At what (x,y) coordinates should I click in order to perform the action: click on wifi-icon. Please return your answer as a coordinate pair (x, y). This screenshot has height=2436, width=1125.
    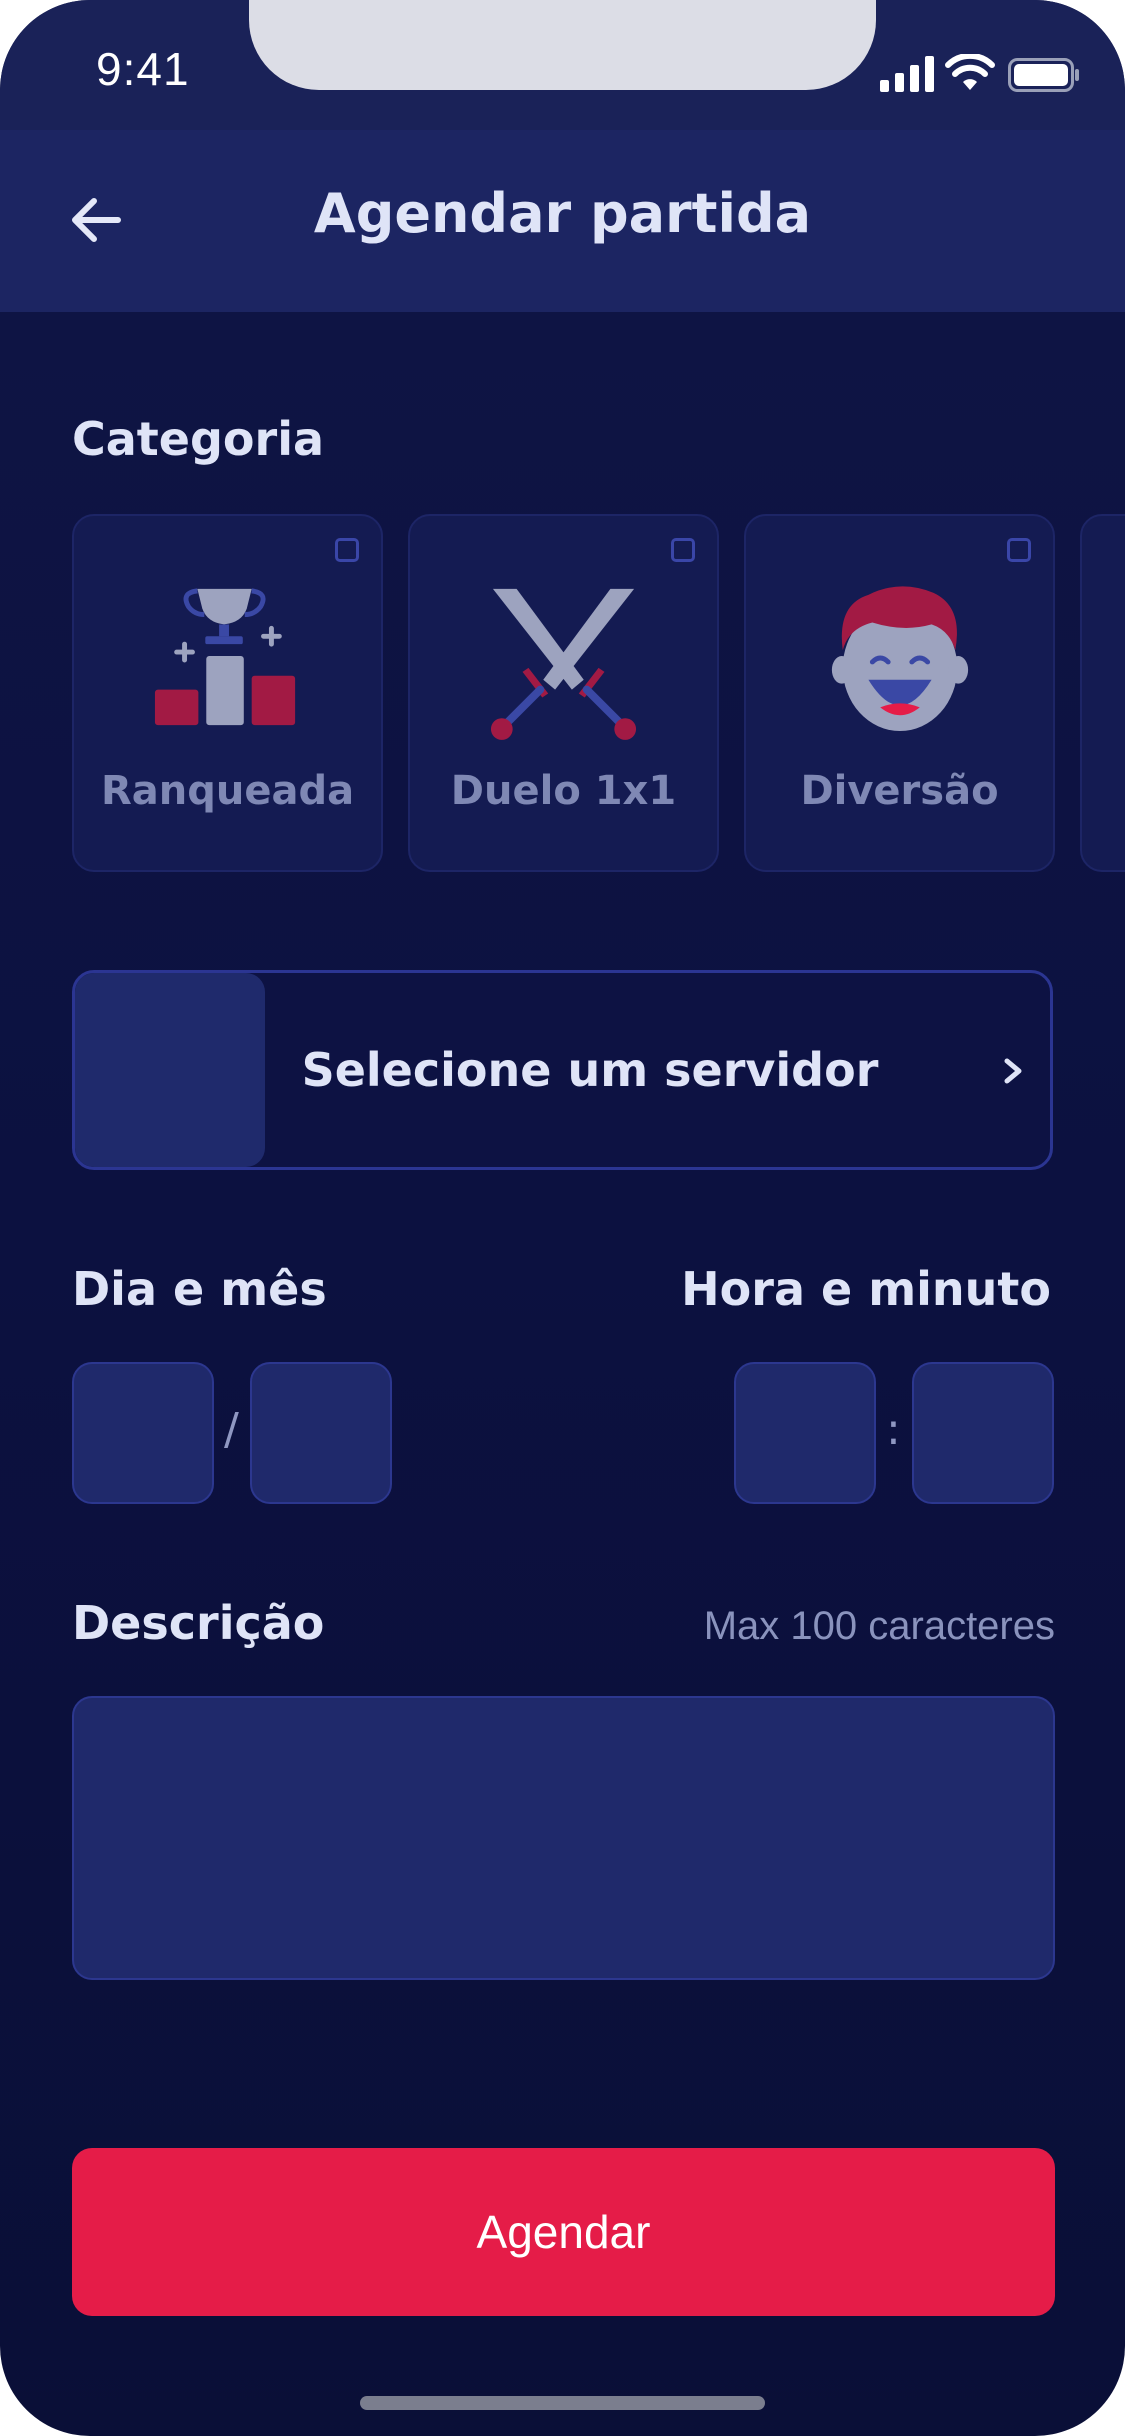
    Looking at the image, I should click on (970, 72).